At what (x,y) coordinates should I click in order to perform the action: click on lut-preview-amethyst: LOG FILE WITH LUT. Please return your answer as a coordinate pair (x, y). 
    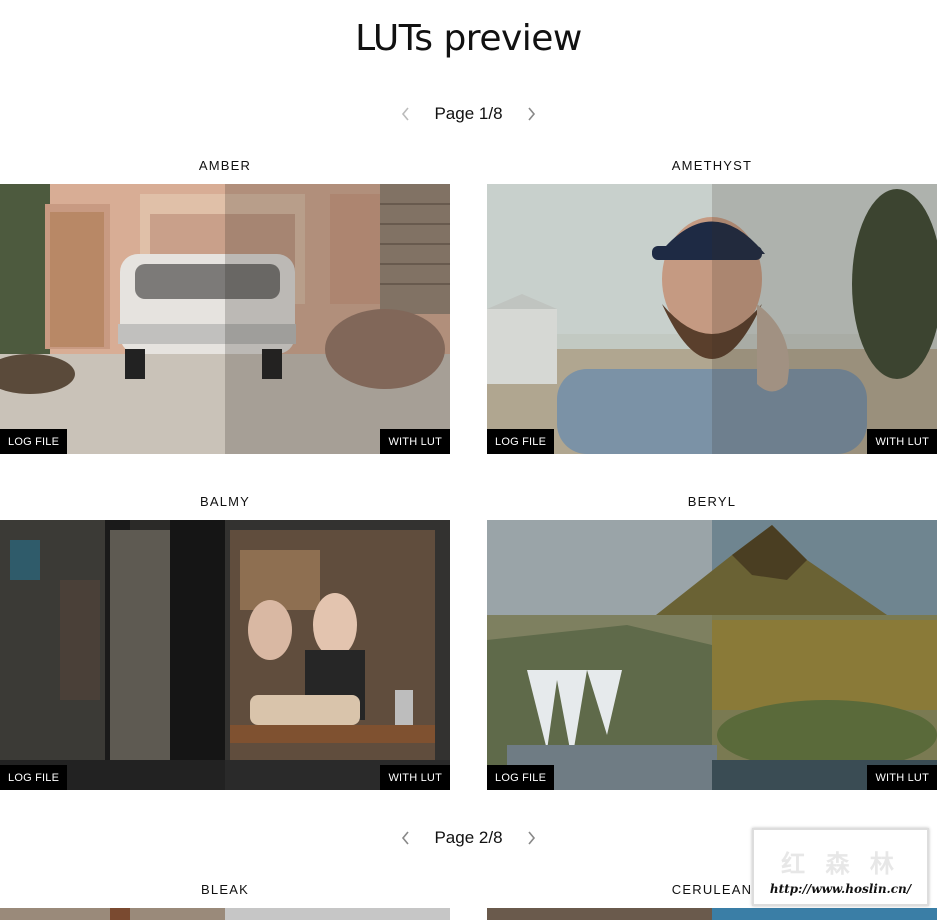
    Looking at the image, I should click on (712, 319).